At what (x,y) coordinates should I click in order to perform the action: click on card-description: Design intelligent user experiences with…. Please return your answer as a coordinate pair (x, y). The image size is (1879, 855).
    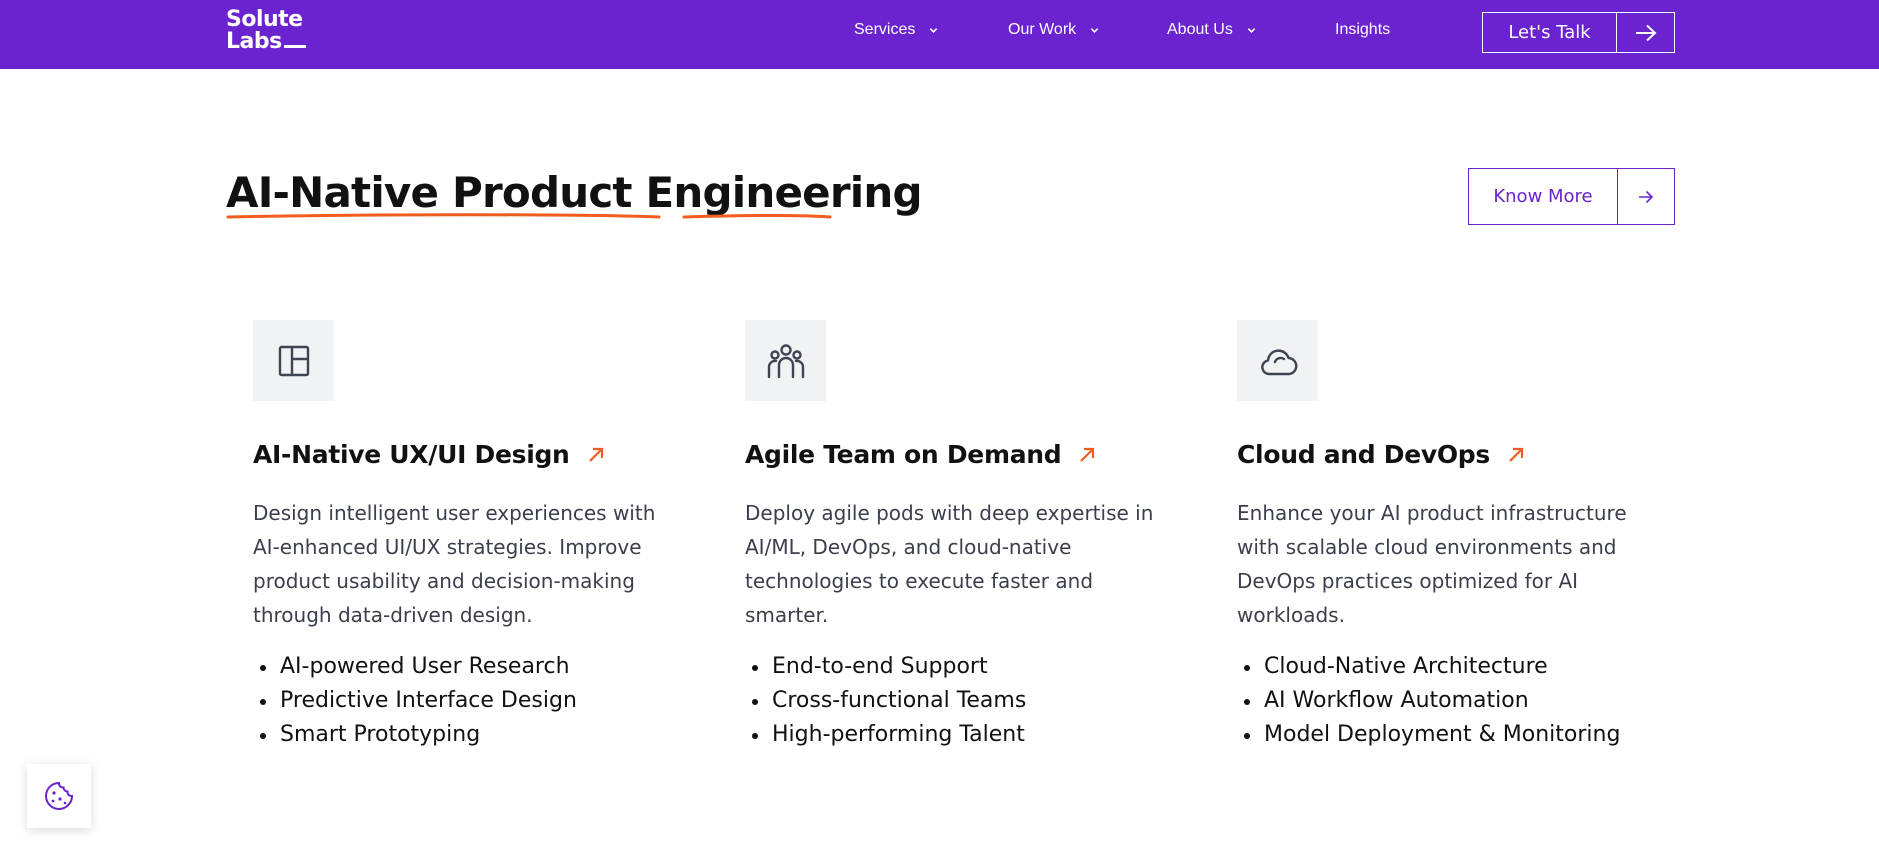
    Looking at the image, I should click on (454, 564).